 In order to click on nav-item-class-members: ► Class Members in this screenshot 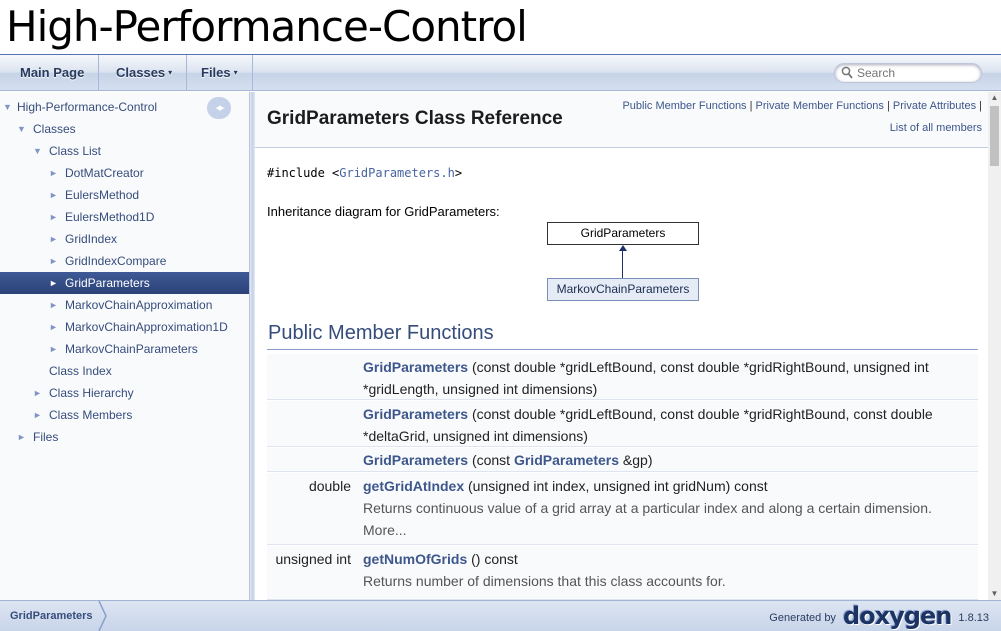, I will do `click(124, 415)`.